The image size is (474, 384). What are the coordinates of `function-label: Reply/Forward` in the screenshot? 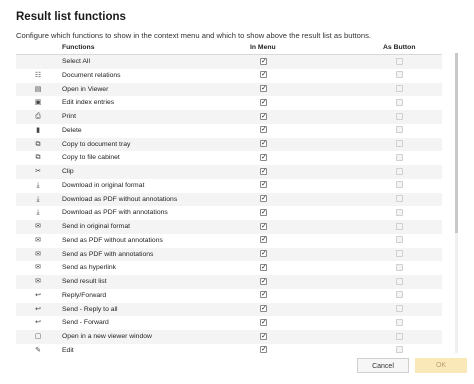 It's located at (84, 295).